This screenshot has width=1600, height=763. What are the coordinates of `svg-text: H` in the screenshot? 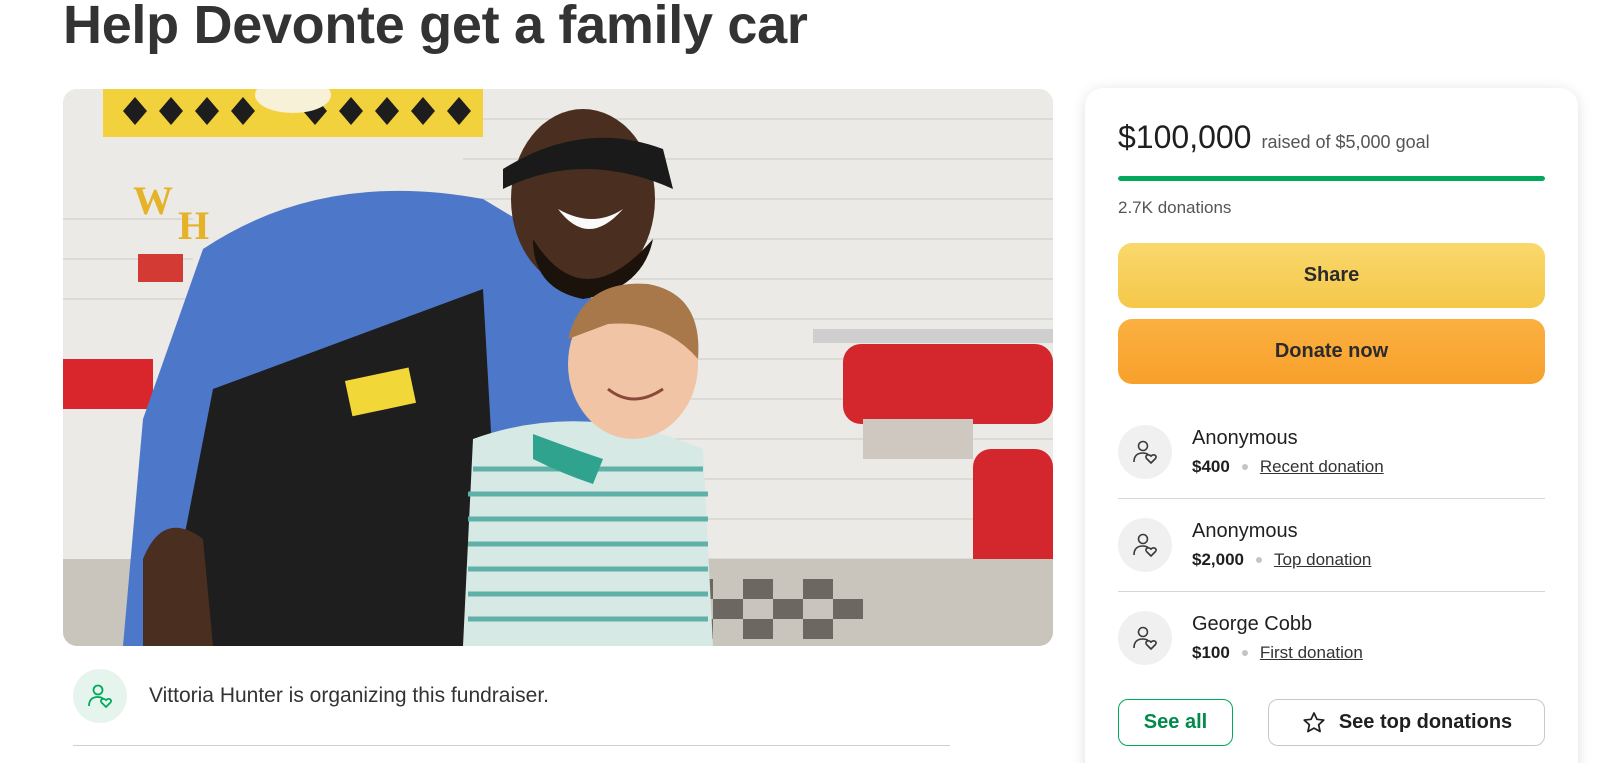 It's located at (193, 225).